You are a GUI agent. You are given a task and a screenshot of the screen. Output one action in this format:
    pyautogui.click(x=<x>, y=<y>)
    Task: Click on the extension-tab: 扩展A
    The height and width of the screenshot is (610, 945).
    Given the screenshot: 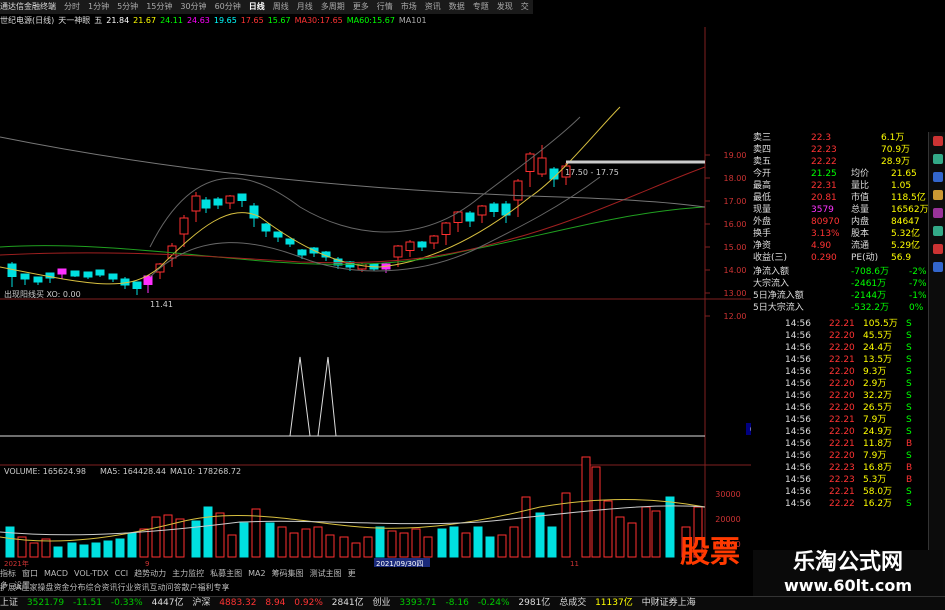 What is the action you would take?
    pyautogui.click(x=10, y=587)
    